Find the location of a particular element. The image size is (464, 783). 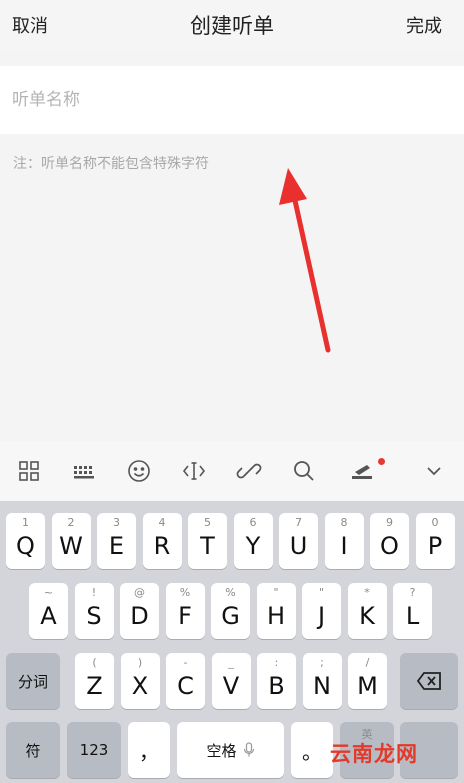

key-label: C is located at coordinates (185, 686).